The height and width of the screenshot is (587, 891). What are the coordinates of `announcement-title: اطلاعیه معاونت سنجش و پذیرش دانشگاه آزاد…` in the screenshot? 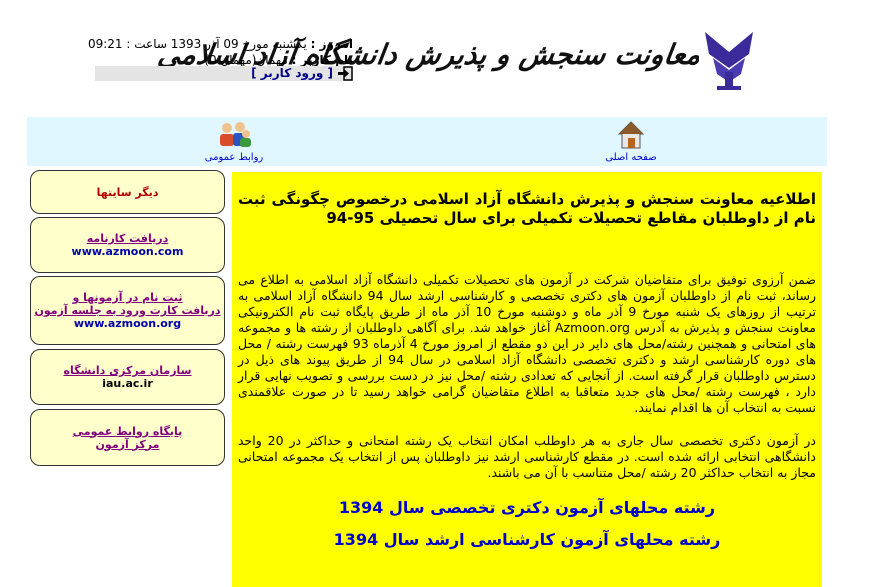 It's located at (527, 208).